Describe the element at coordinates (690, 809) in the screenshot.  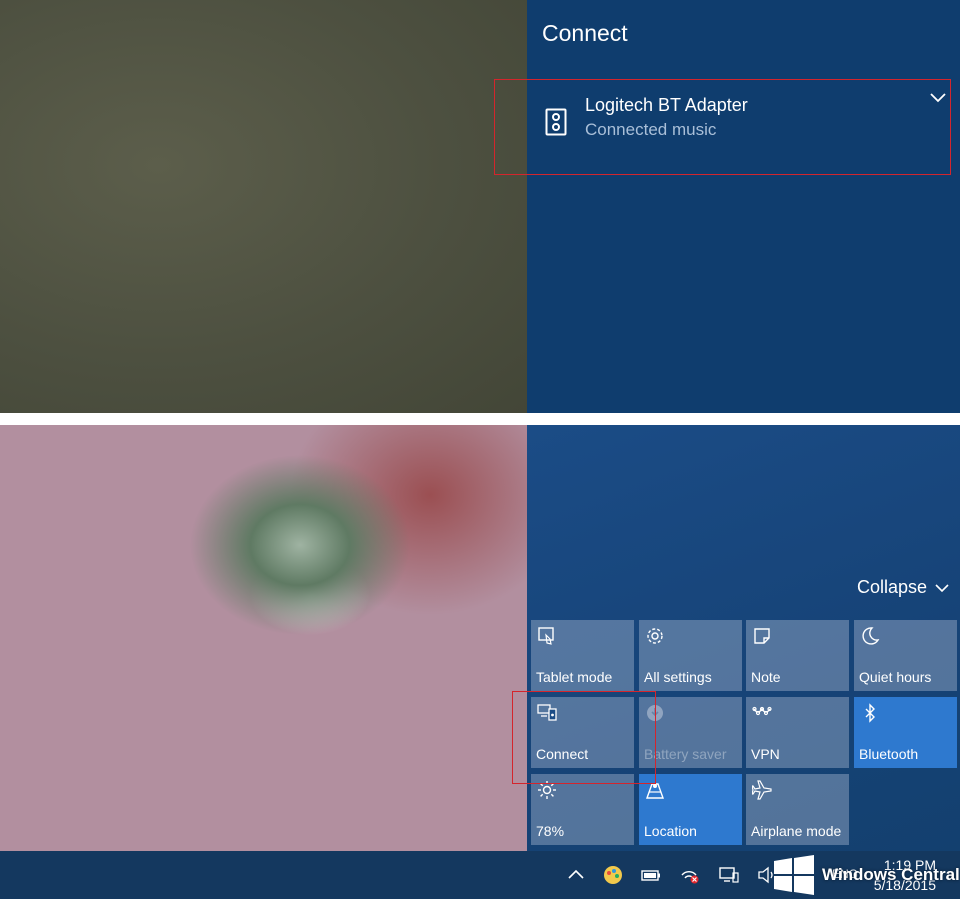
I see `quick-action-location: Location` at that location.